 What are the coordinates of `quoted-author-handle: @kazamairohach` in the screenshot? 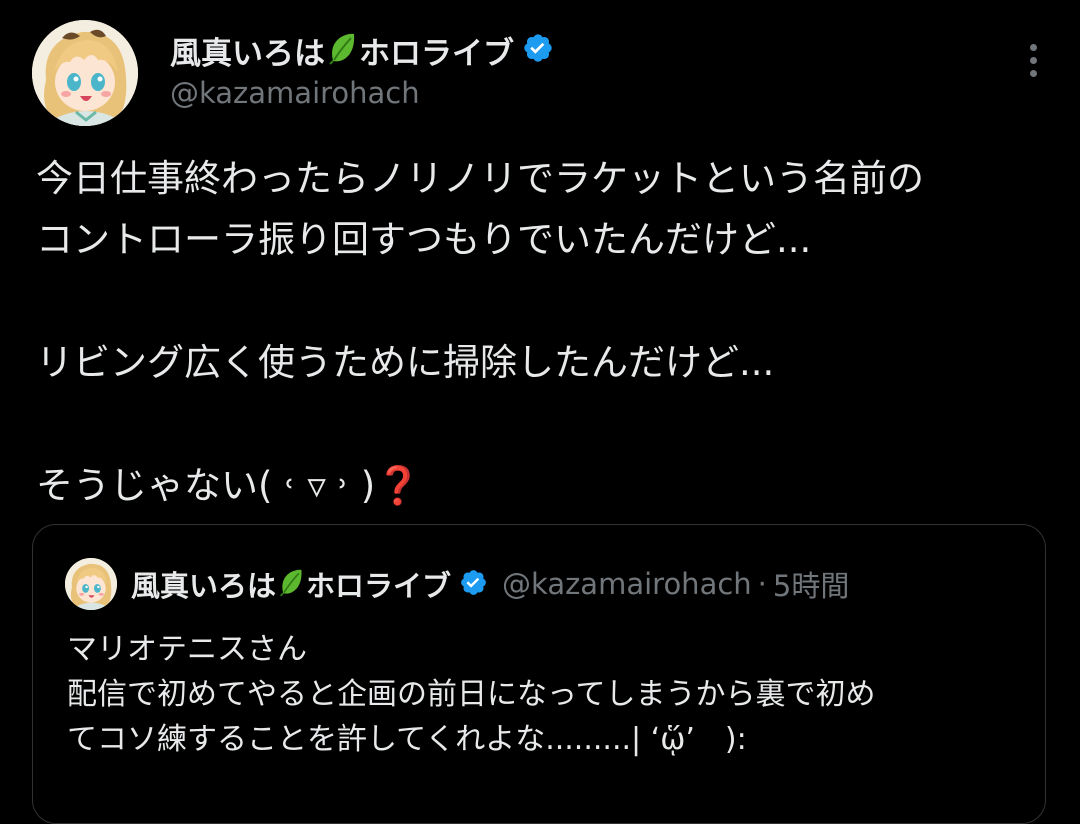 It's located at (627, 584).